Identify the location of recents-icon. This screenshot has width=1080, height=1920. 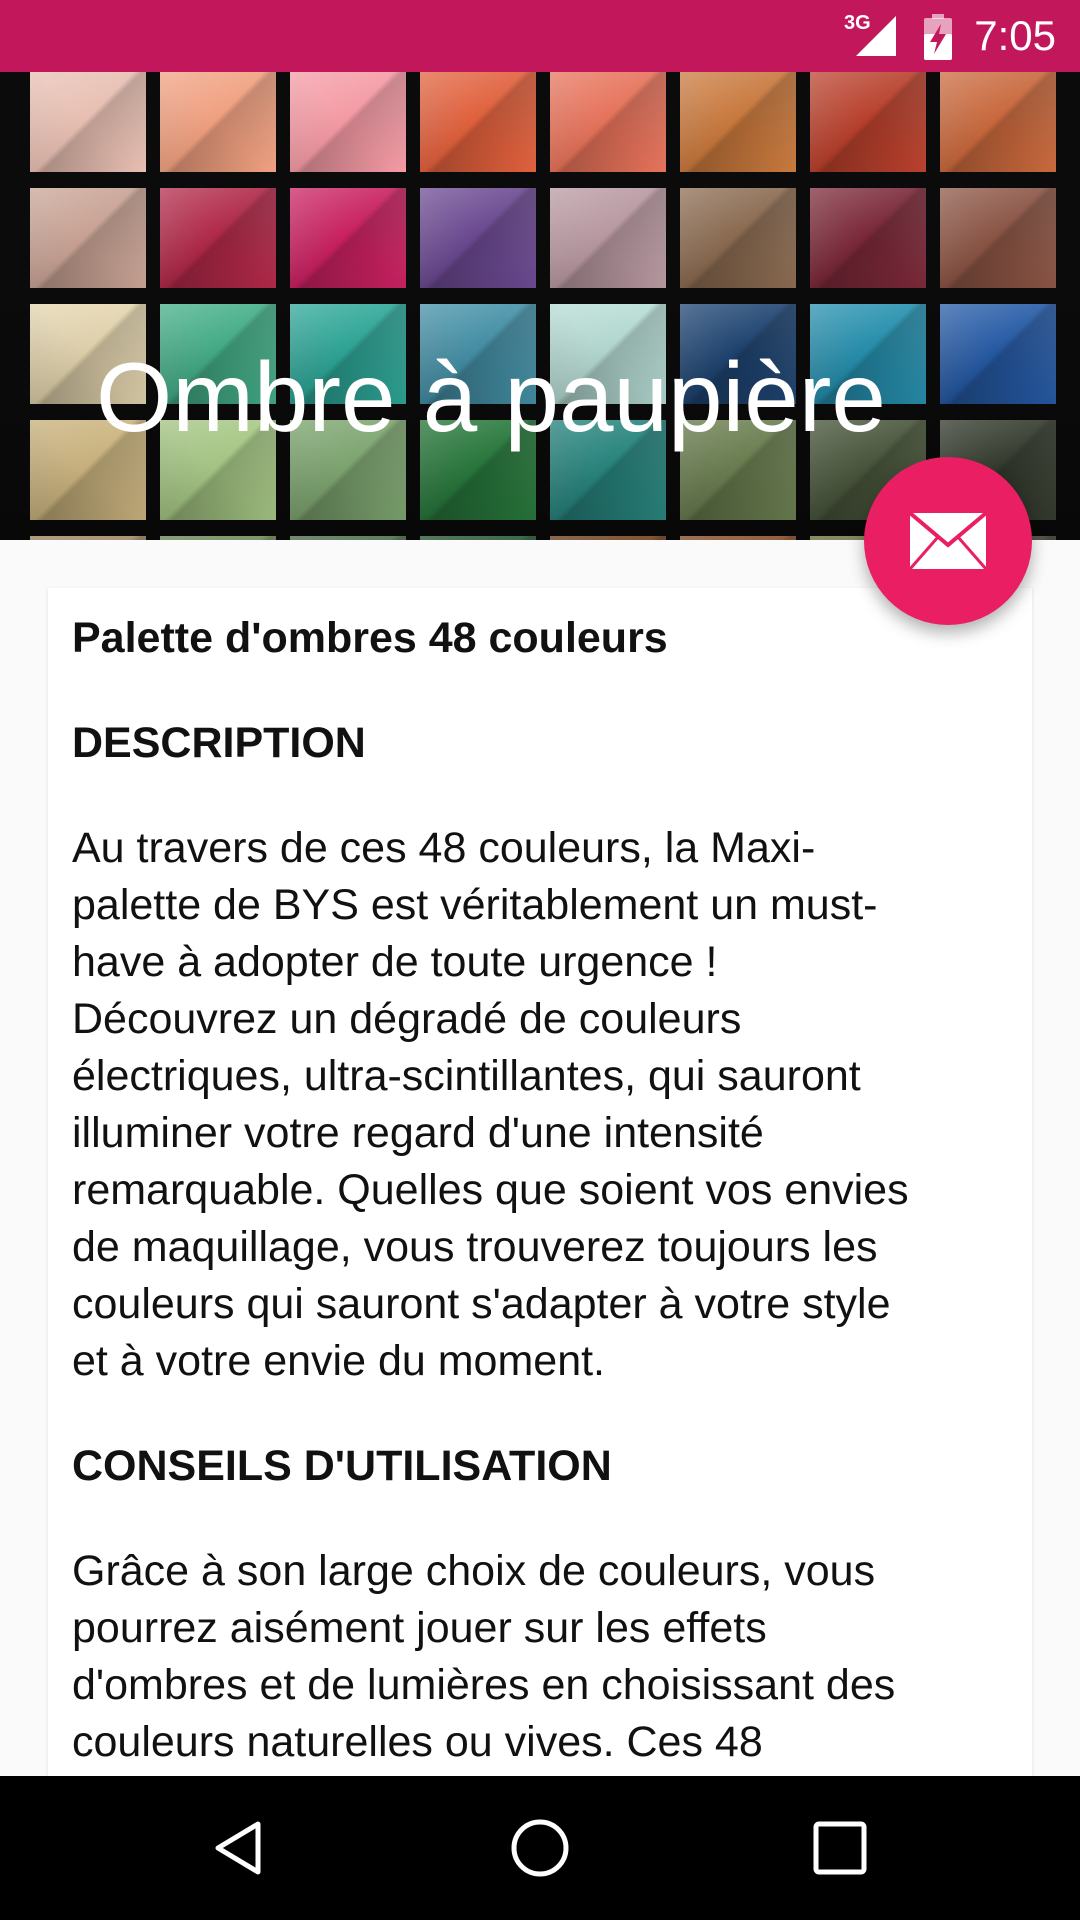
(840, 1848).